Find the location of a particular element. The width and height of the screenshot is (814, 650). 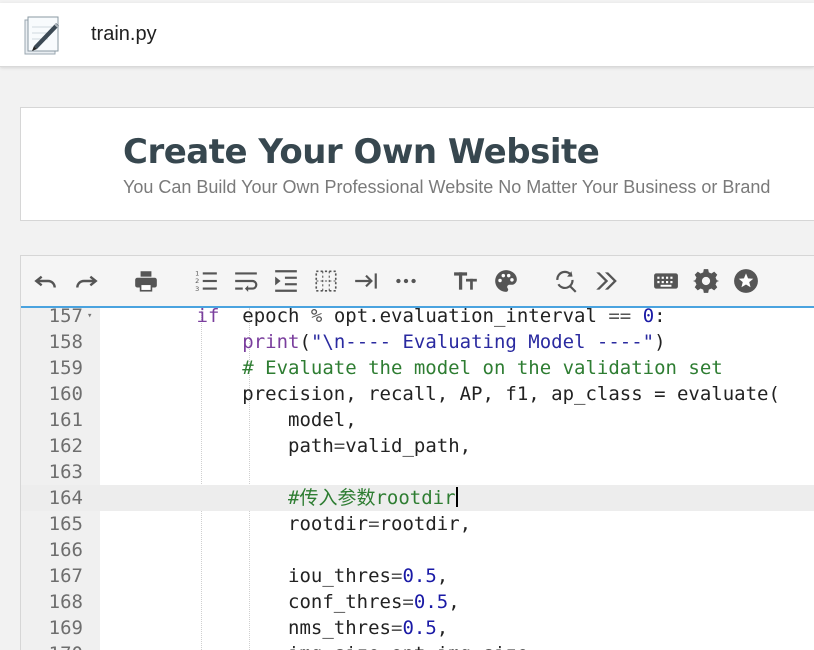

code-token: conf_thres is located at coordinates (345, 602).